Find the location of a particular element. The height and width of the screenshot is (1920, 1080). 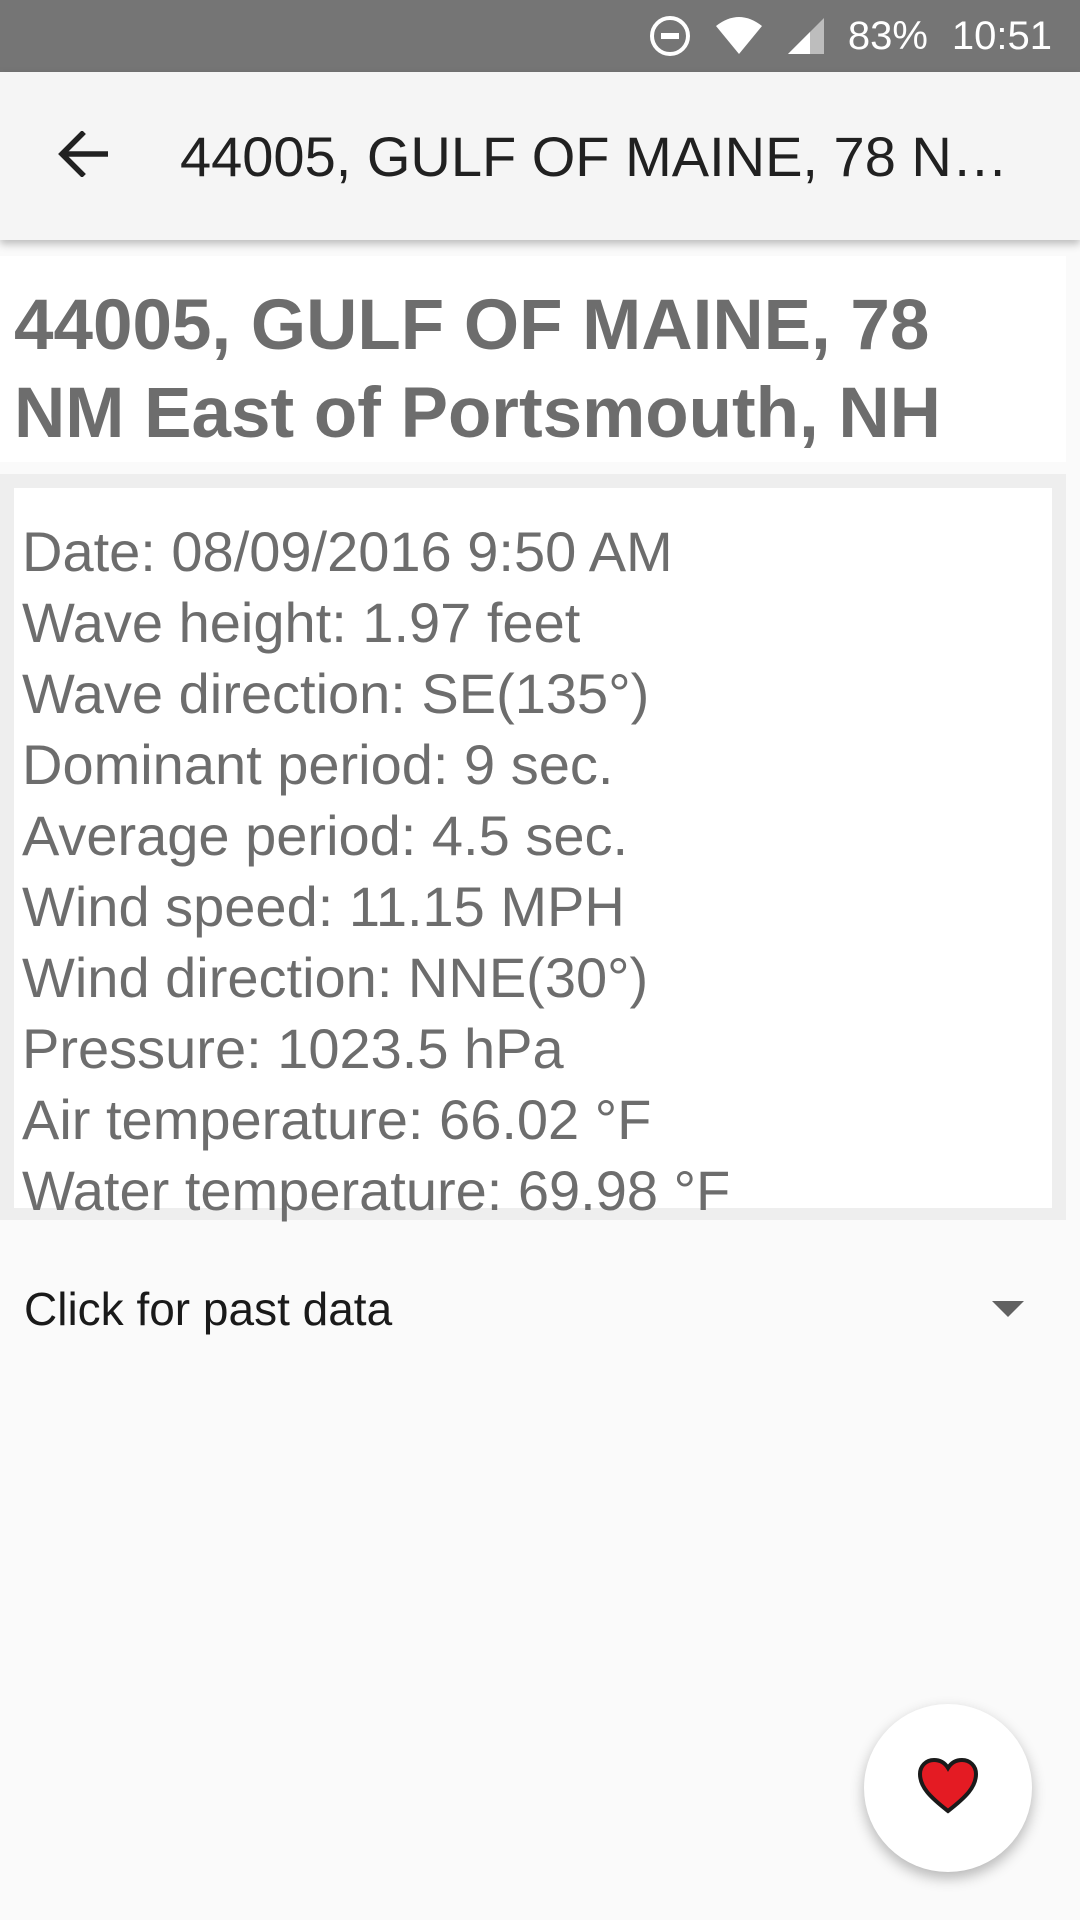

reading-wind-speed: Wind speed: 11.15 MPH is located at coordinates (323, 906).